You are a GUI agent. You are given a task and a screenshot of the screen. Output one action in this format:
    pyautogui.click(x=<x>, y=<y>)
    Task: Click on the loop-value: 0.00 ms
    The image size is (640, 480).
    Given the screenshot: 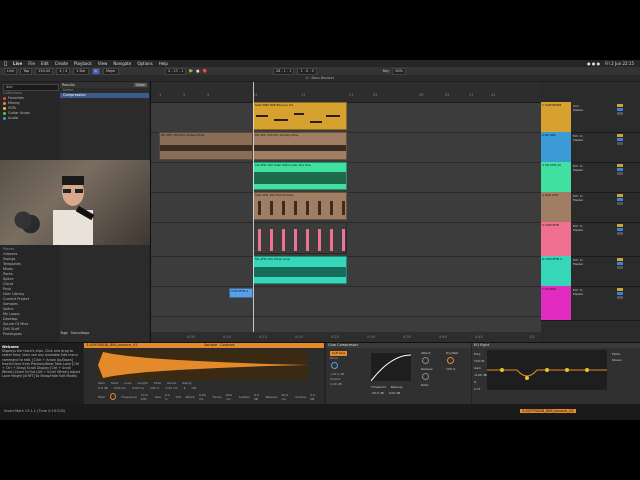 What is the action you would take?
    pyautogui.click(x=138, y=388)
    